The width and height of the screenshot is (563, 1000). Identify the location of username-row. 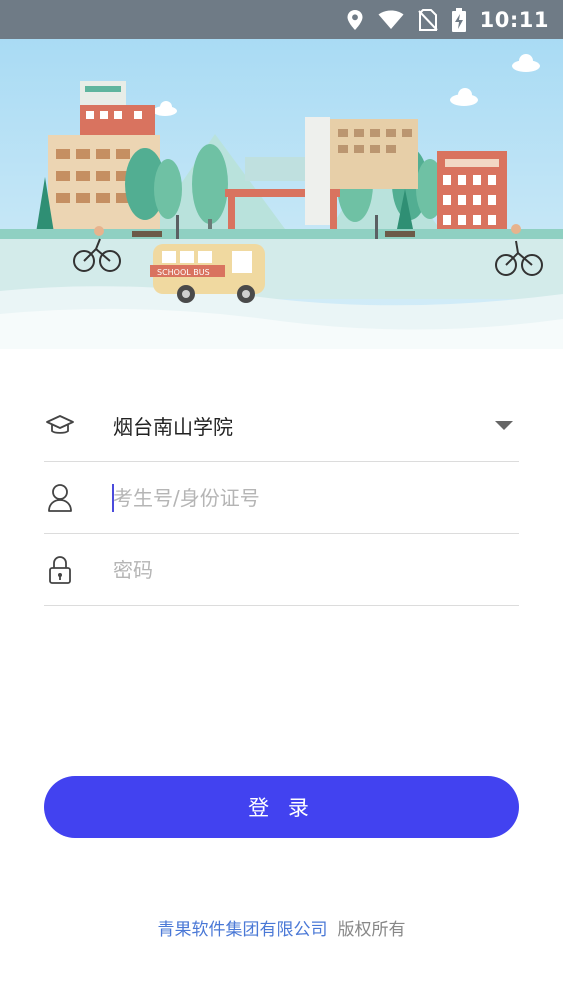
(281, 498).